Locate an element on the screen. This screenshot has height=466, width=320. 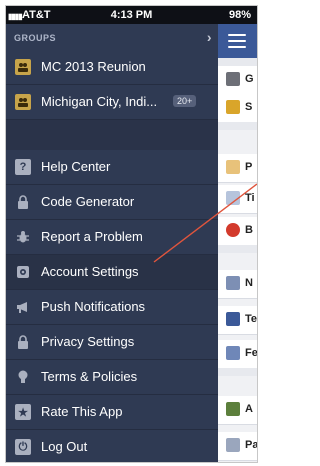
preview-item: A is located at coordinates (237, 410).